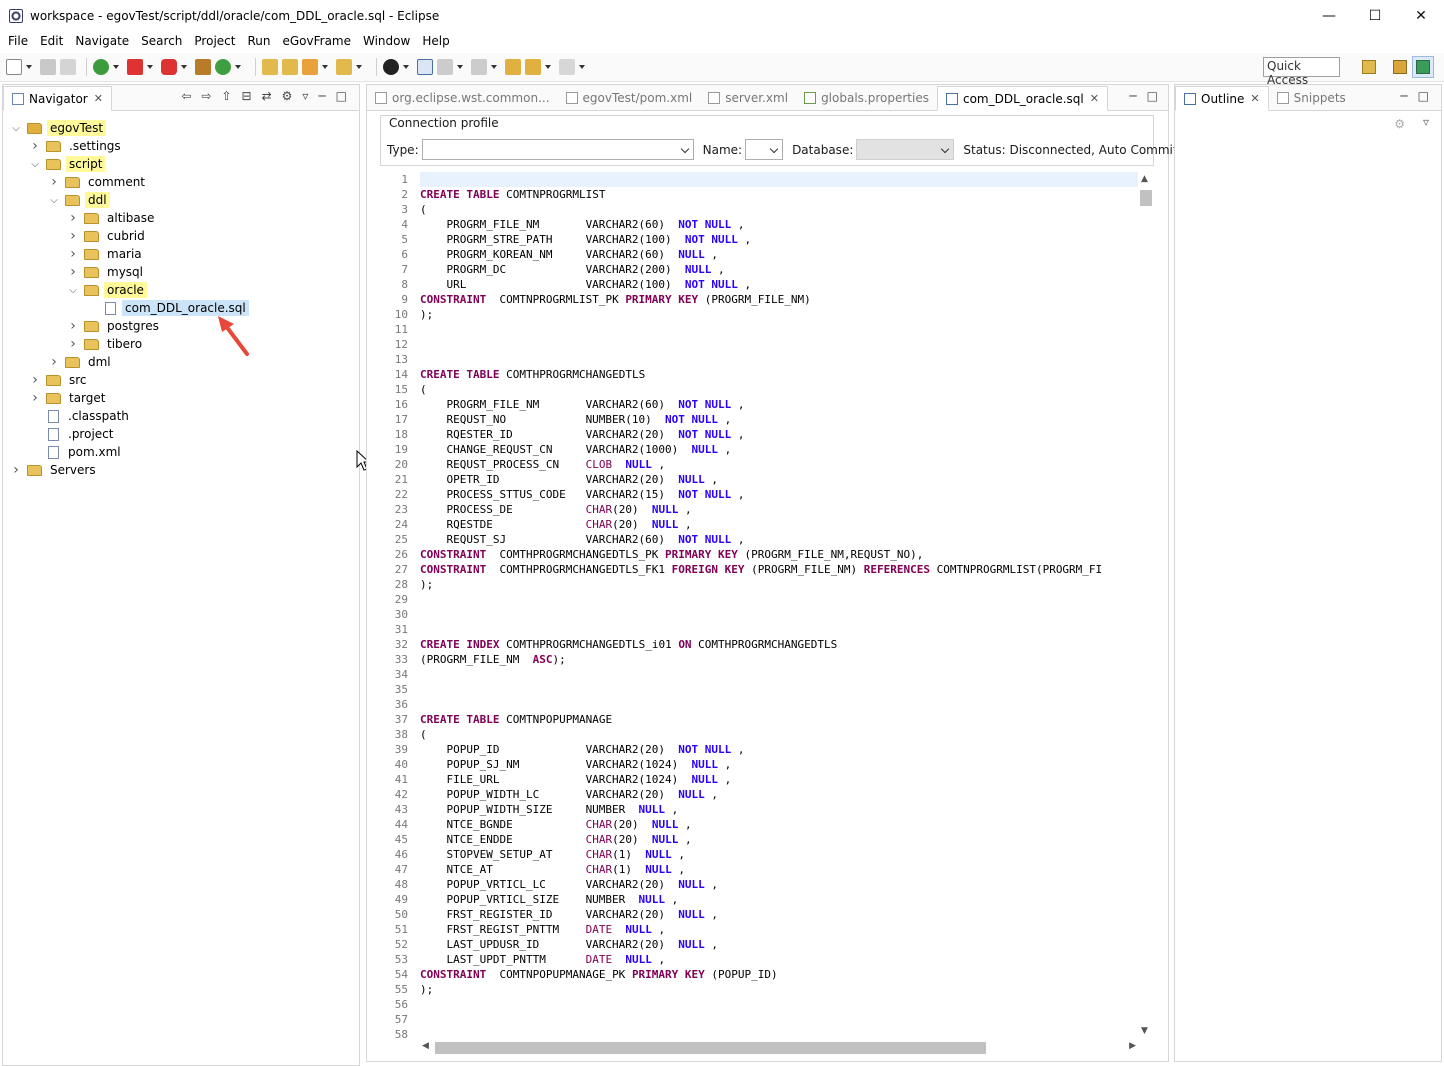 This screenshot has width=1444, height=1066. Describe the element at coordinates (203, 67) in the screenshot. I see `build-icon` at that location.